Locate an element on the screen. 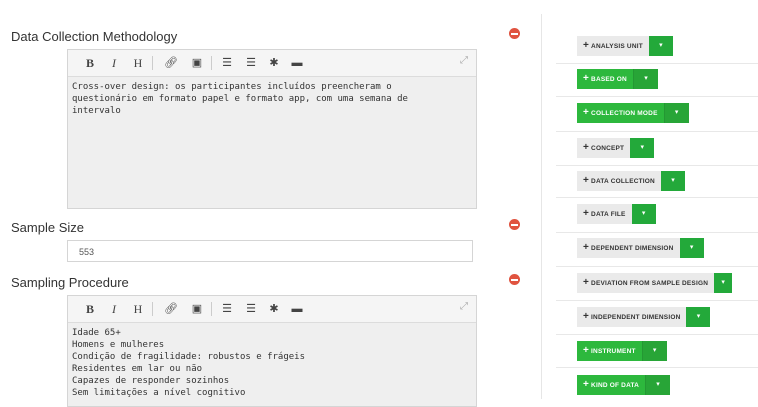  add-dependent-dimension-button: + DEPENDENT DIMENSION ▾ is located at coordinates (640, 248).